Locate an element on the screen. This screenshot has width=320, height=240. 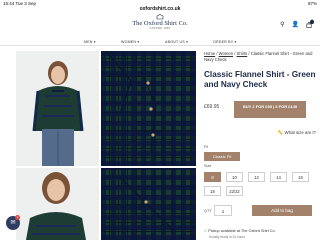
brand-logo: The Oxford Shirt Co. OXFORD 1987 is located at coordinates (160, 22).